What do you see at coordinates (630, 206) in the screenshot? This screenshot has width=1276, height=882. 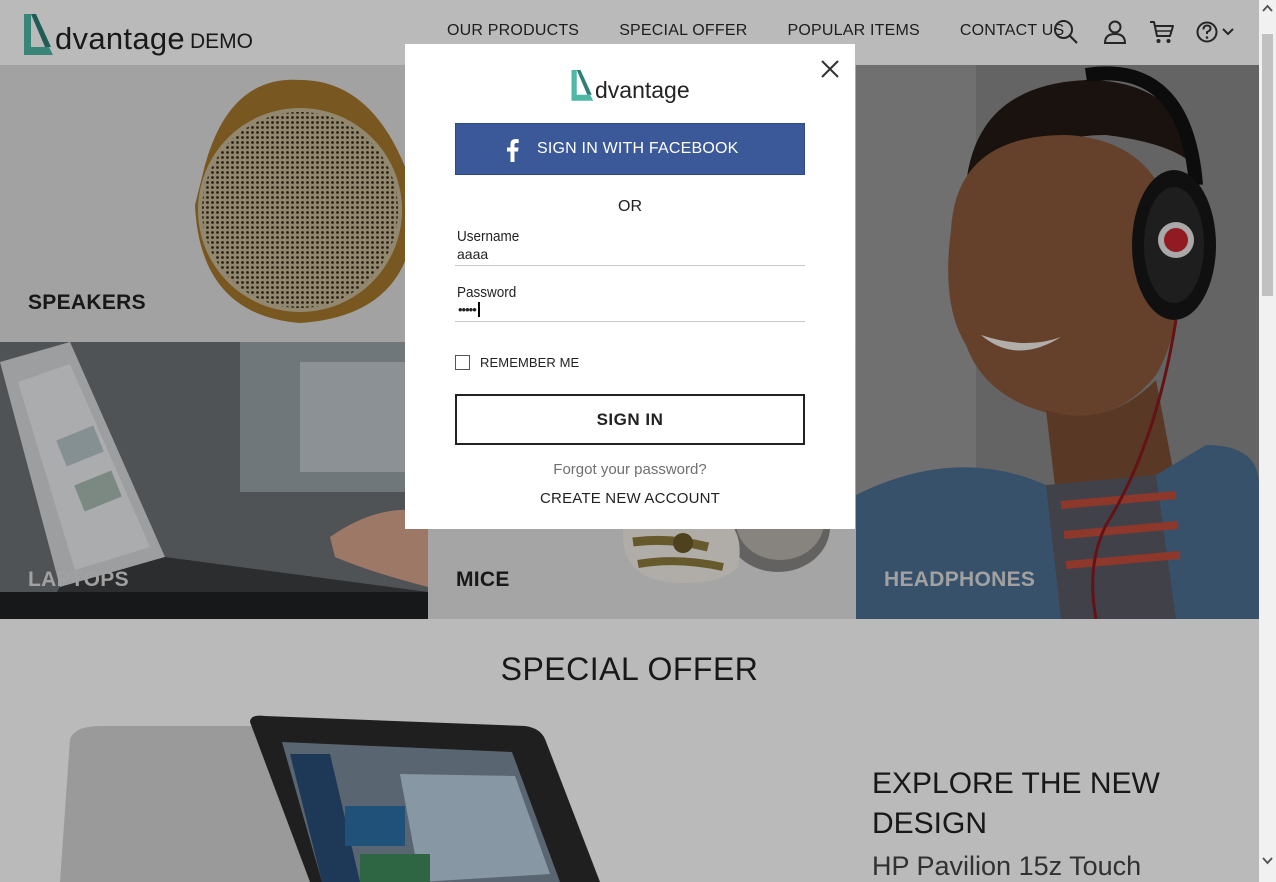 I see `or-divider: OR` at bounding box center [630, 206].